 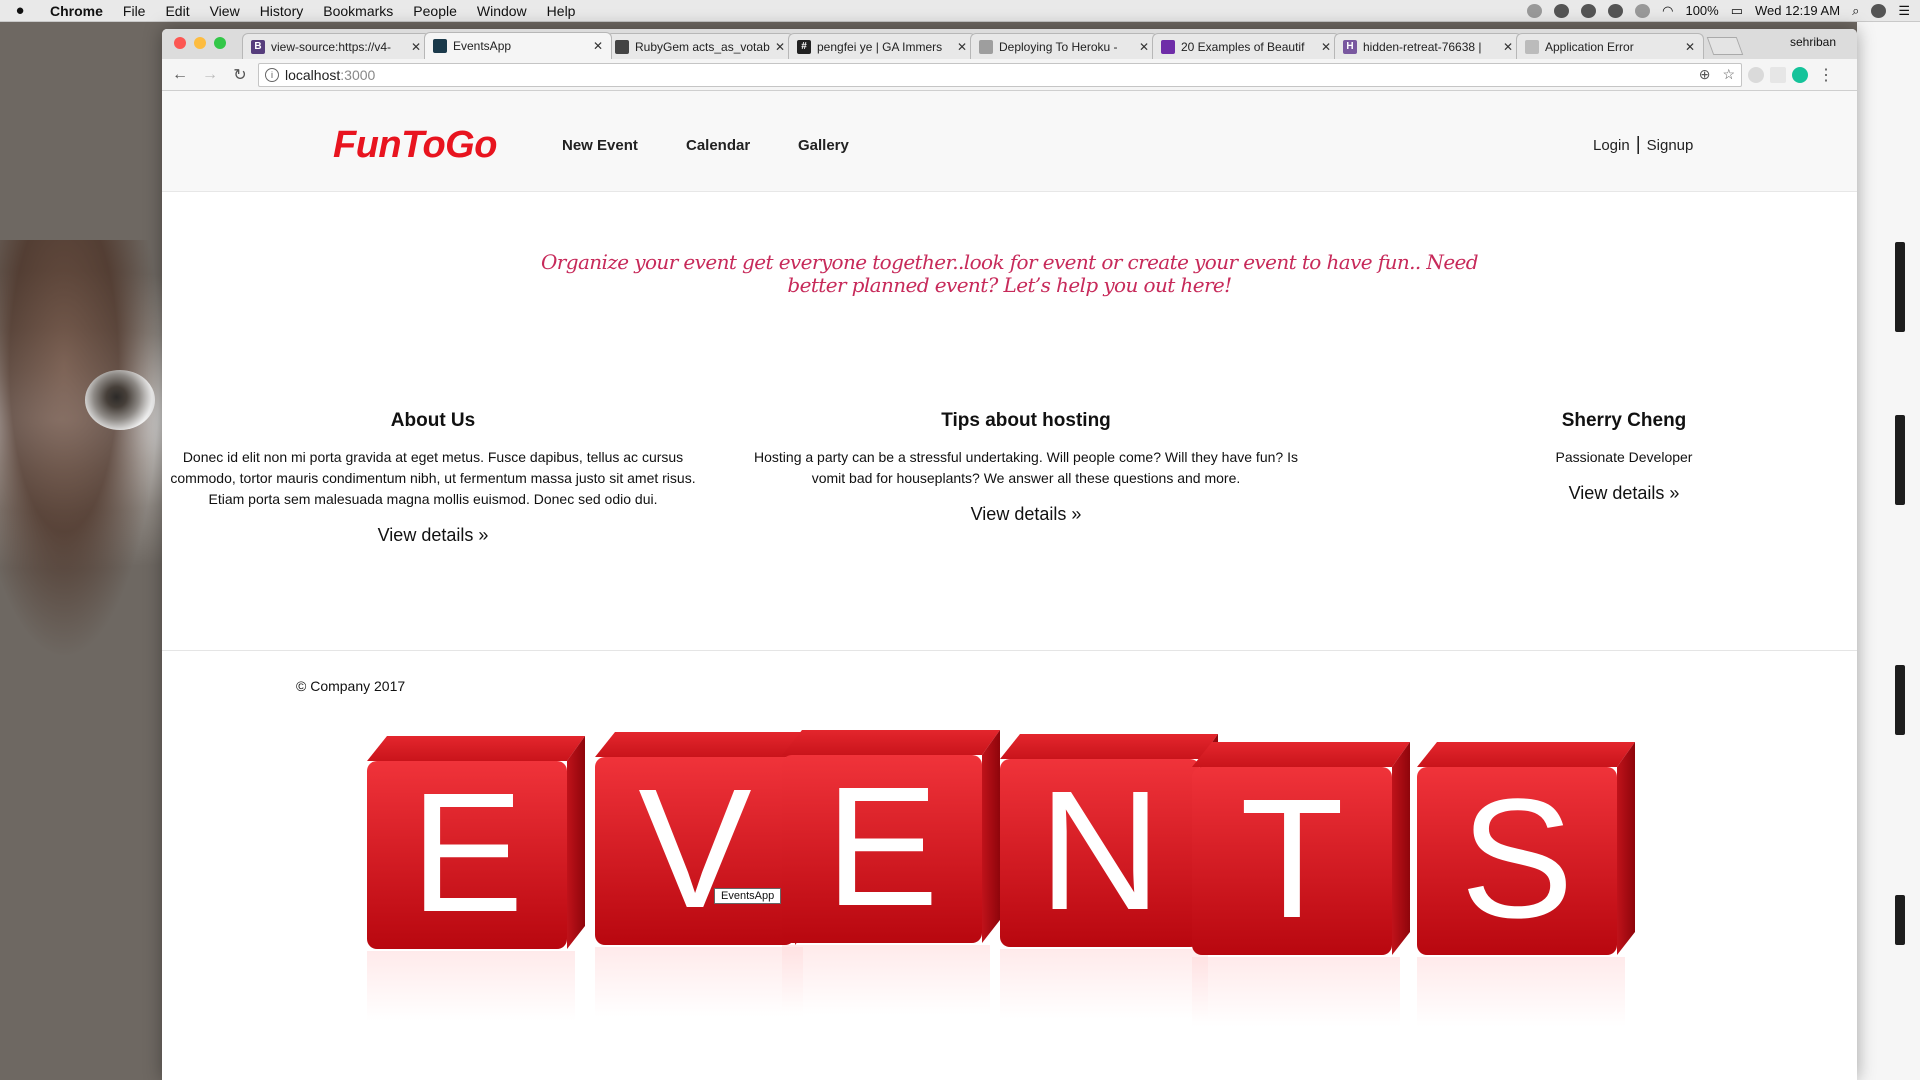 I want to click on menu-history: History, so click(x=282, y=11).